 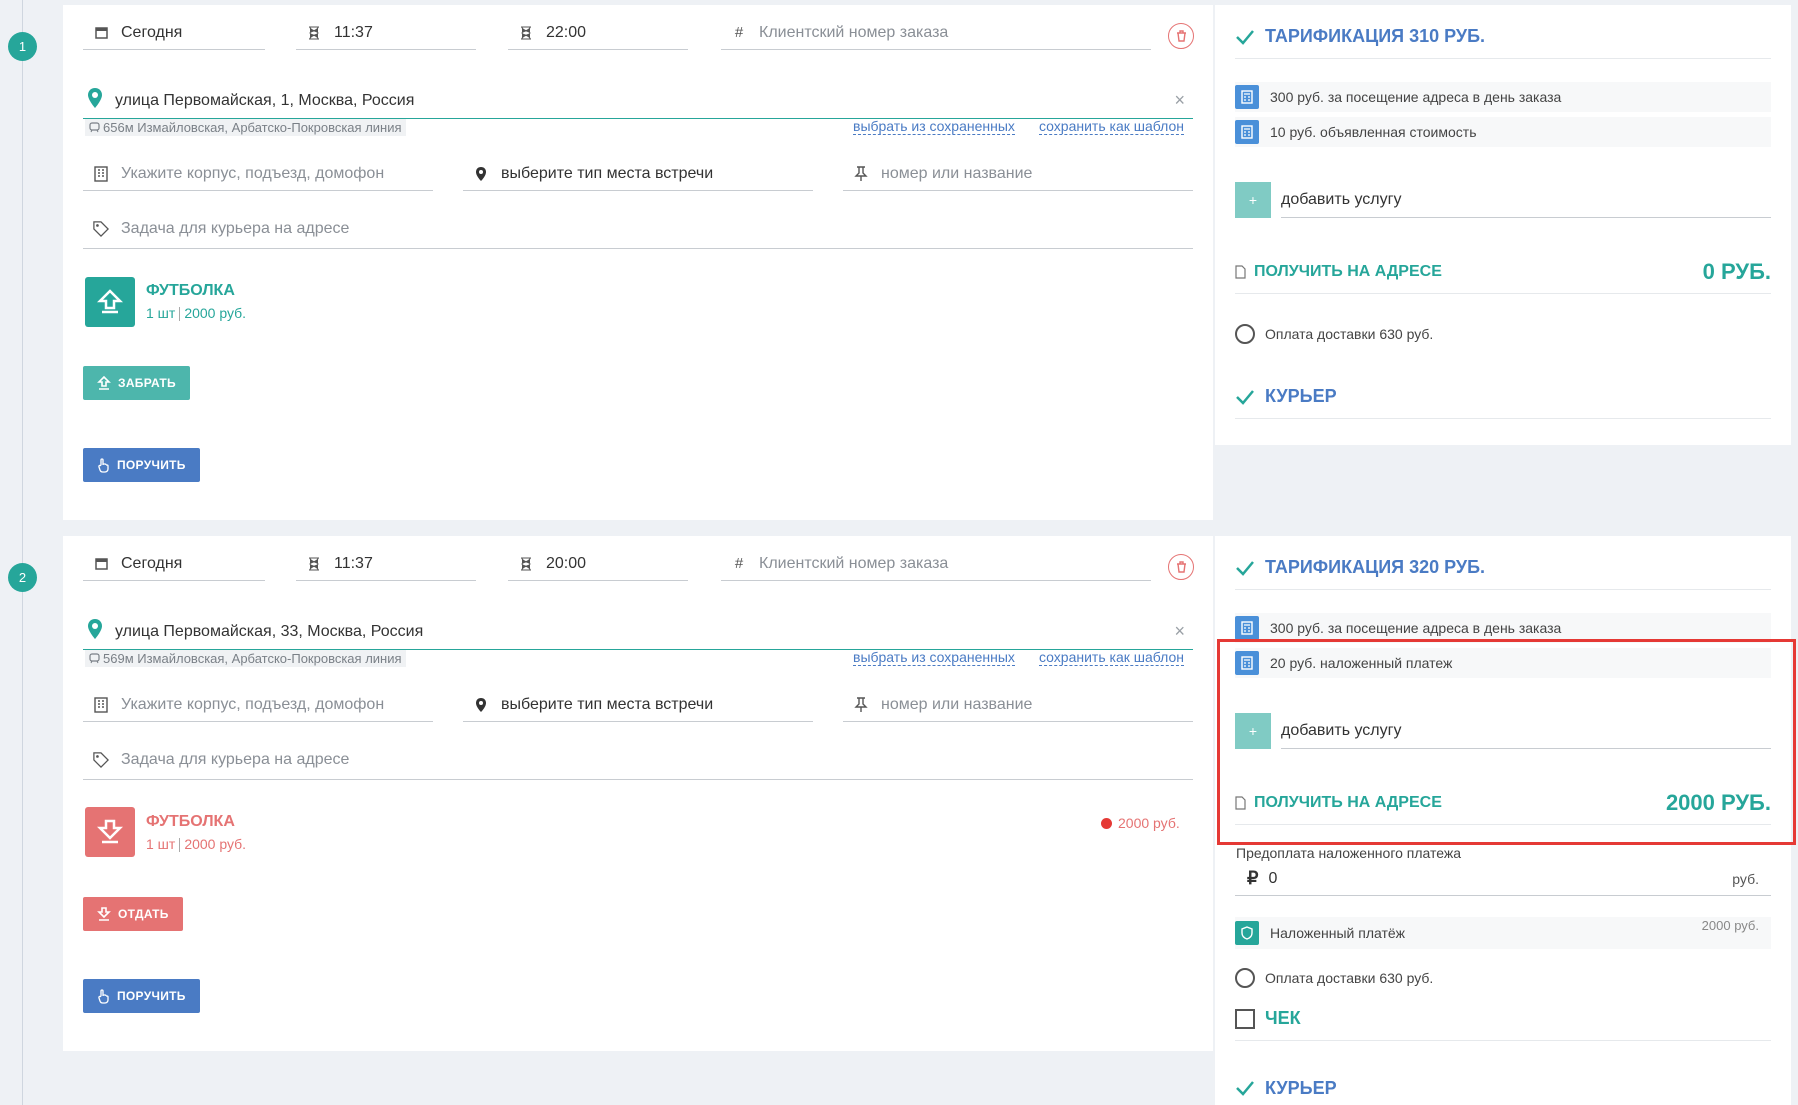 What do you see at coordinates (854, 32) in the screenshot?
I see `client-number-placeholder: Клиентский номер заказа` at bounding box center [854, 32].